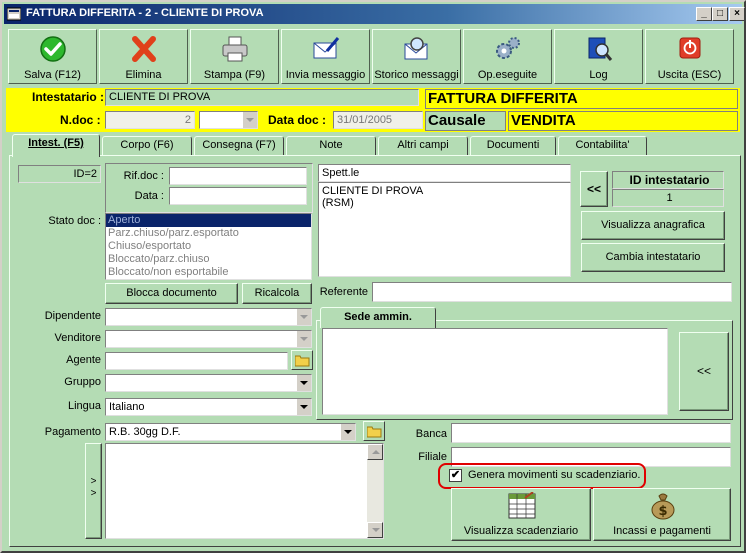 This screenshot has height=553, width=746. What do you see at coordinates (704, 371) in the screenshot?
I see `sede-back-button: <<` at bounding box center [704, 371].